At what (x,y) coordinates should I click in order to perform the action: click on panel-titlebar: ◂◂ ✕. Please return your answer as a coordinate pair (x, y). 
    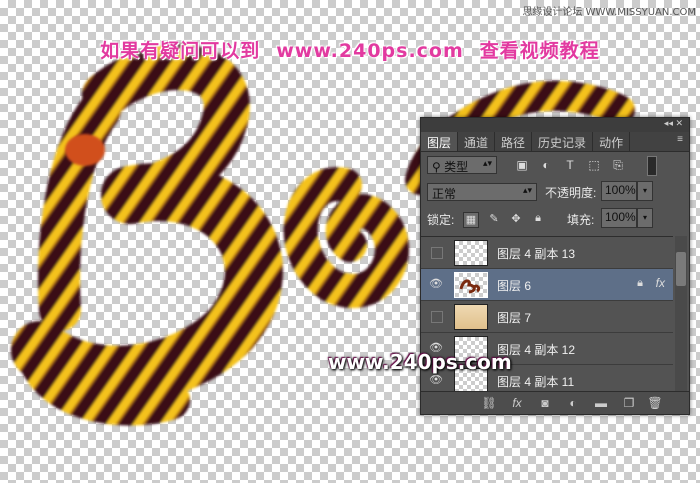
    Looking at the image, I should click on (555, 125).